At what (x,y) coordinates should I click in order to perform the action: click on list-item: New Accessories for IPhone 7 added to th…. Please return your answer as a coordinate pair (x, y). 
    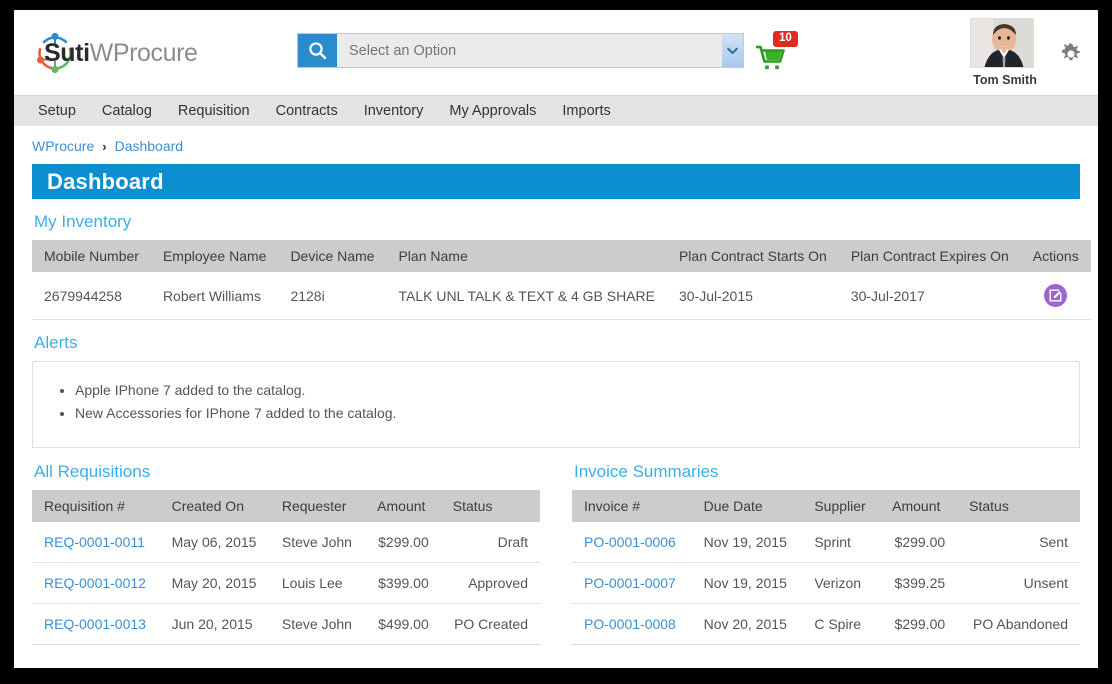
    Looking at the image, I should click on (577, 413).